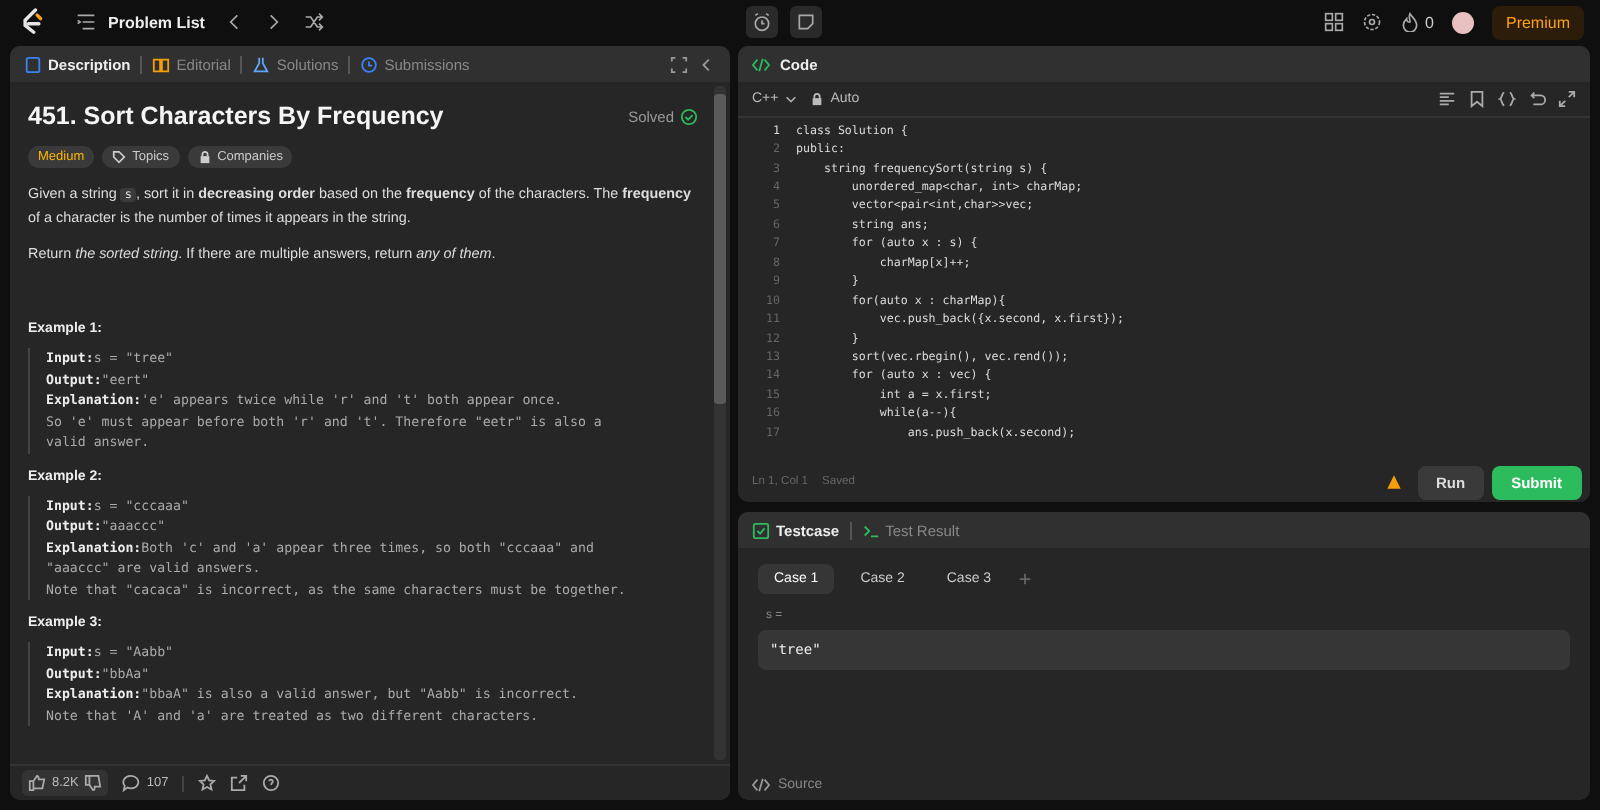 This screenshot has height=810, width=1600. I want to click on list-icon, so click(86, 22).